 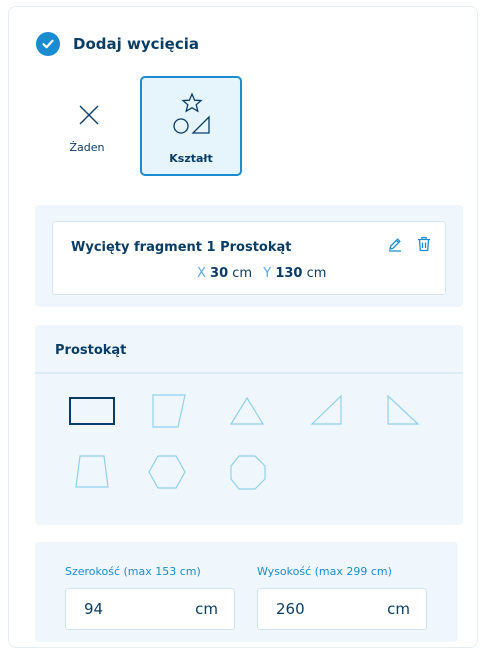 What do you see at coordinates (398, 609) in the screenshot?
I see `height-unit: cm` at bounding box center [398, 609].